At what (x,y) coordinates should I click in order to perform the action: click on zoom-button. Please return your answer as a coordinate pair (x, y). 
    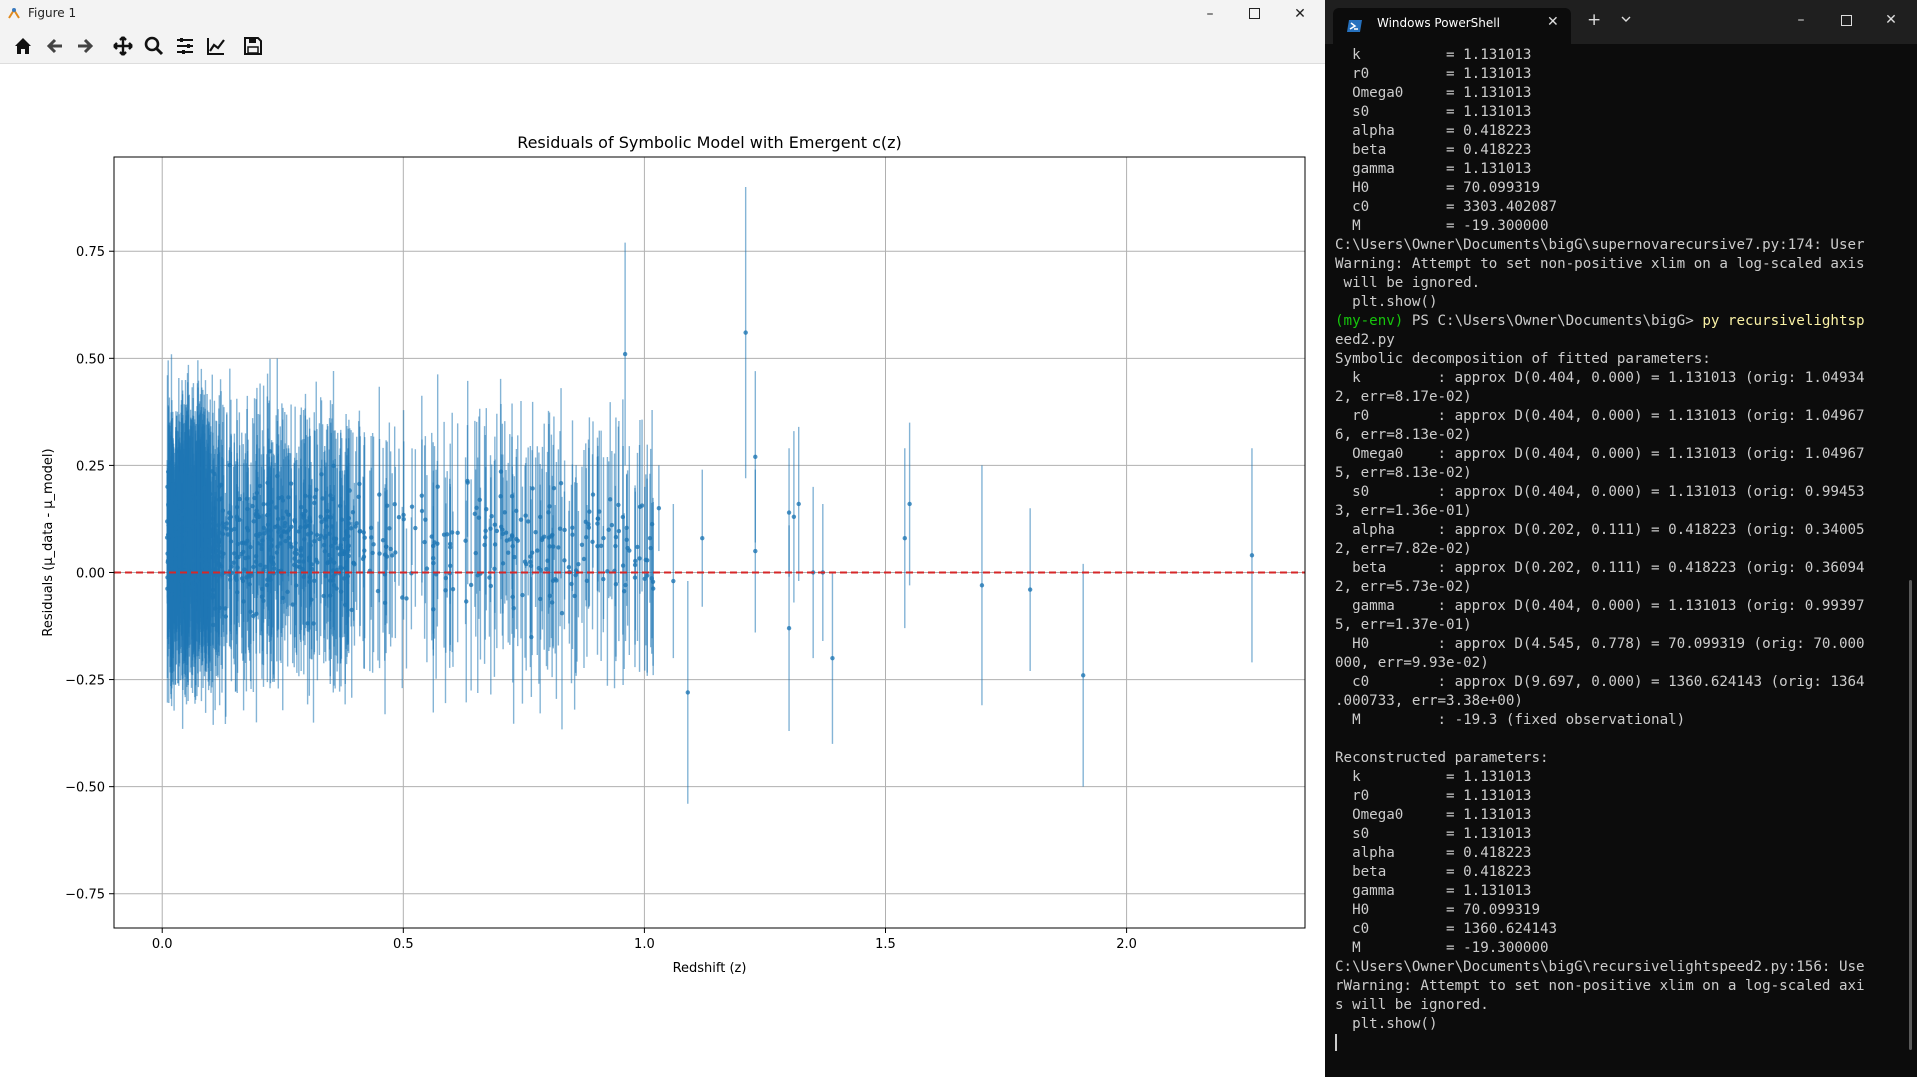
    Looking at the image, I should click on (154, 46).